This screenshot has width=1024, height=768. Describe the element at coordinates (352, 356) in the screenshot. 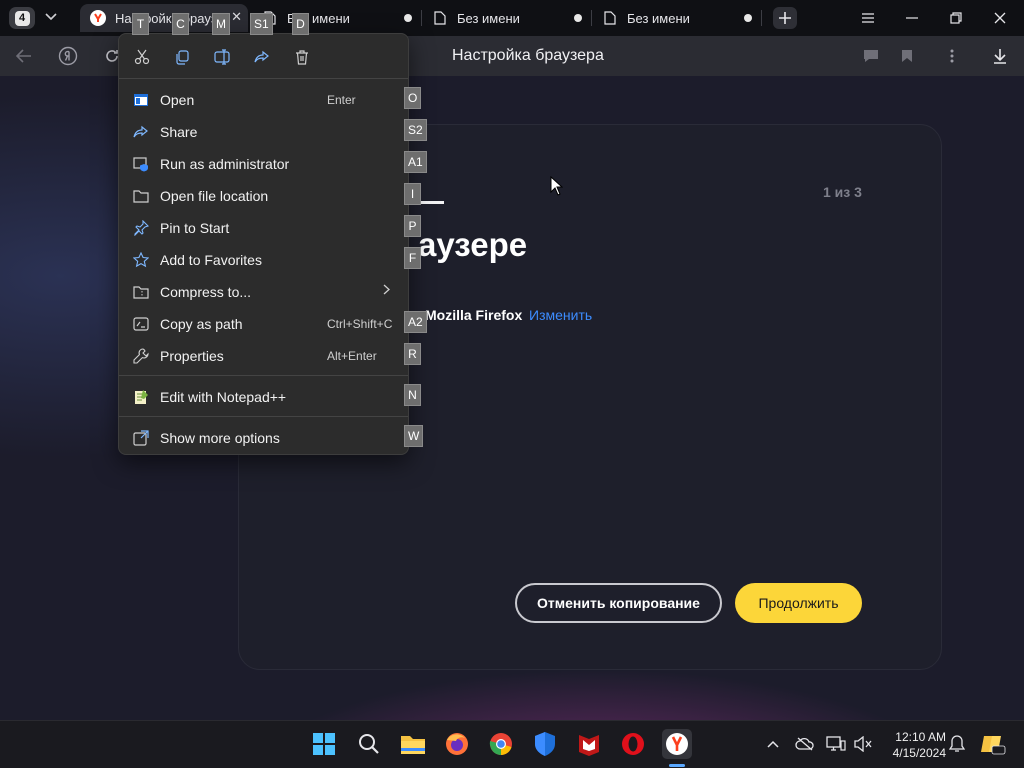

I see `menu-item-shortcut: Alt+Enter` at that location.